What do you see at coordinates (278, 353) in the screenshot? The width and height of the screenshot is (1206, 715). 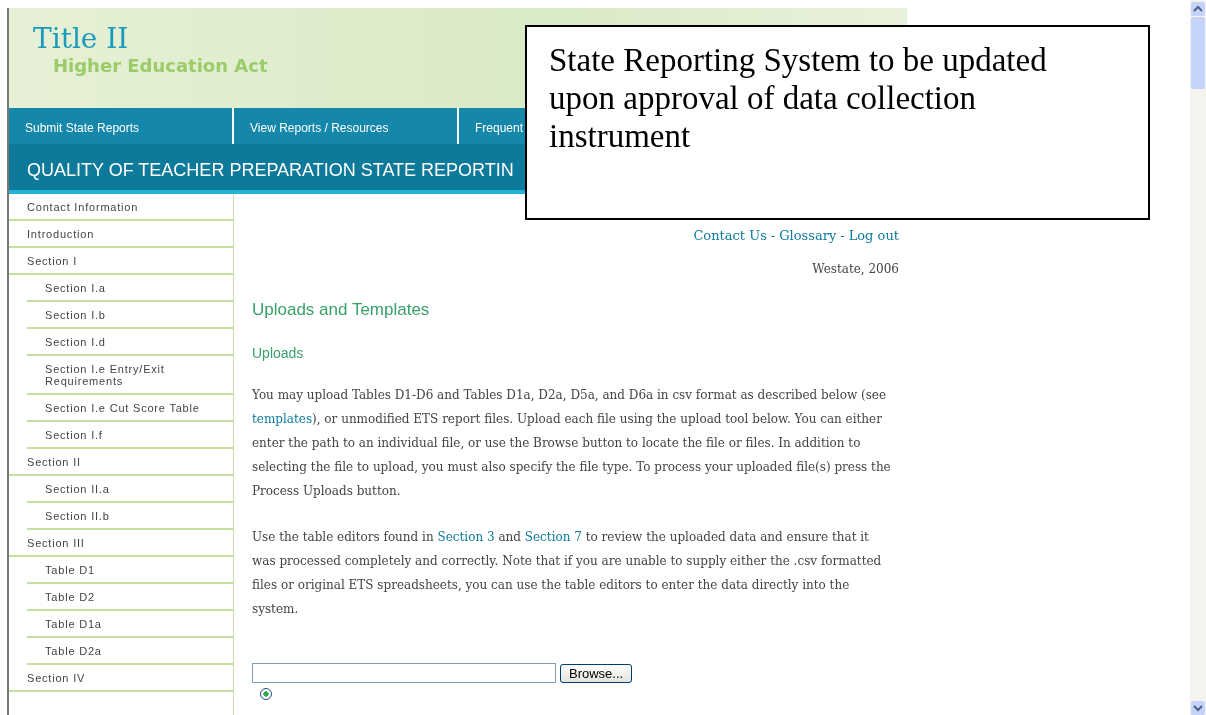 I see `subsection-heading: Uploads` at bounding box center [278, 353].